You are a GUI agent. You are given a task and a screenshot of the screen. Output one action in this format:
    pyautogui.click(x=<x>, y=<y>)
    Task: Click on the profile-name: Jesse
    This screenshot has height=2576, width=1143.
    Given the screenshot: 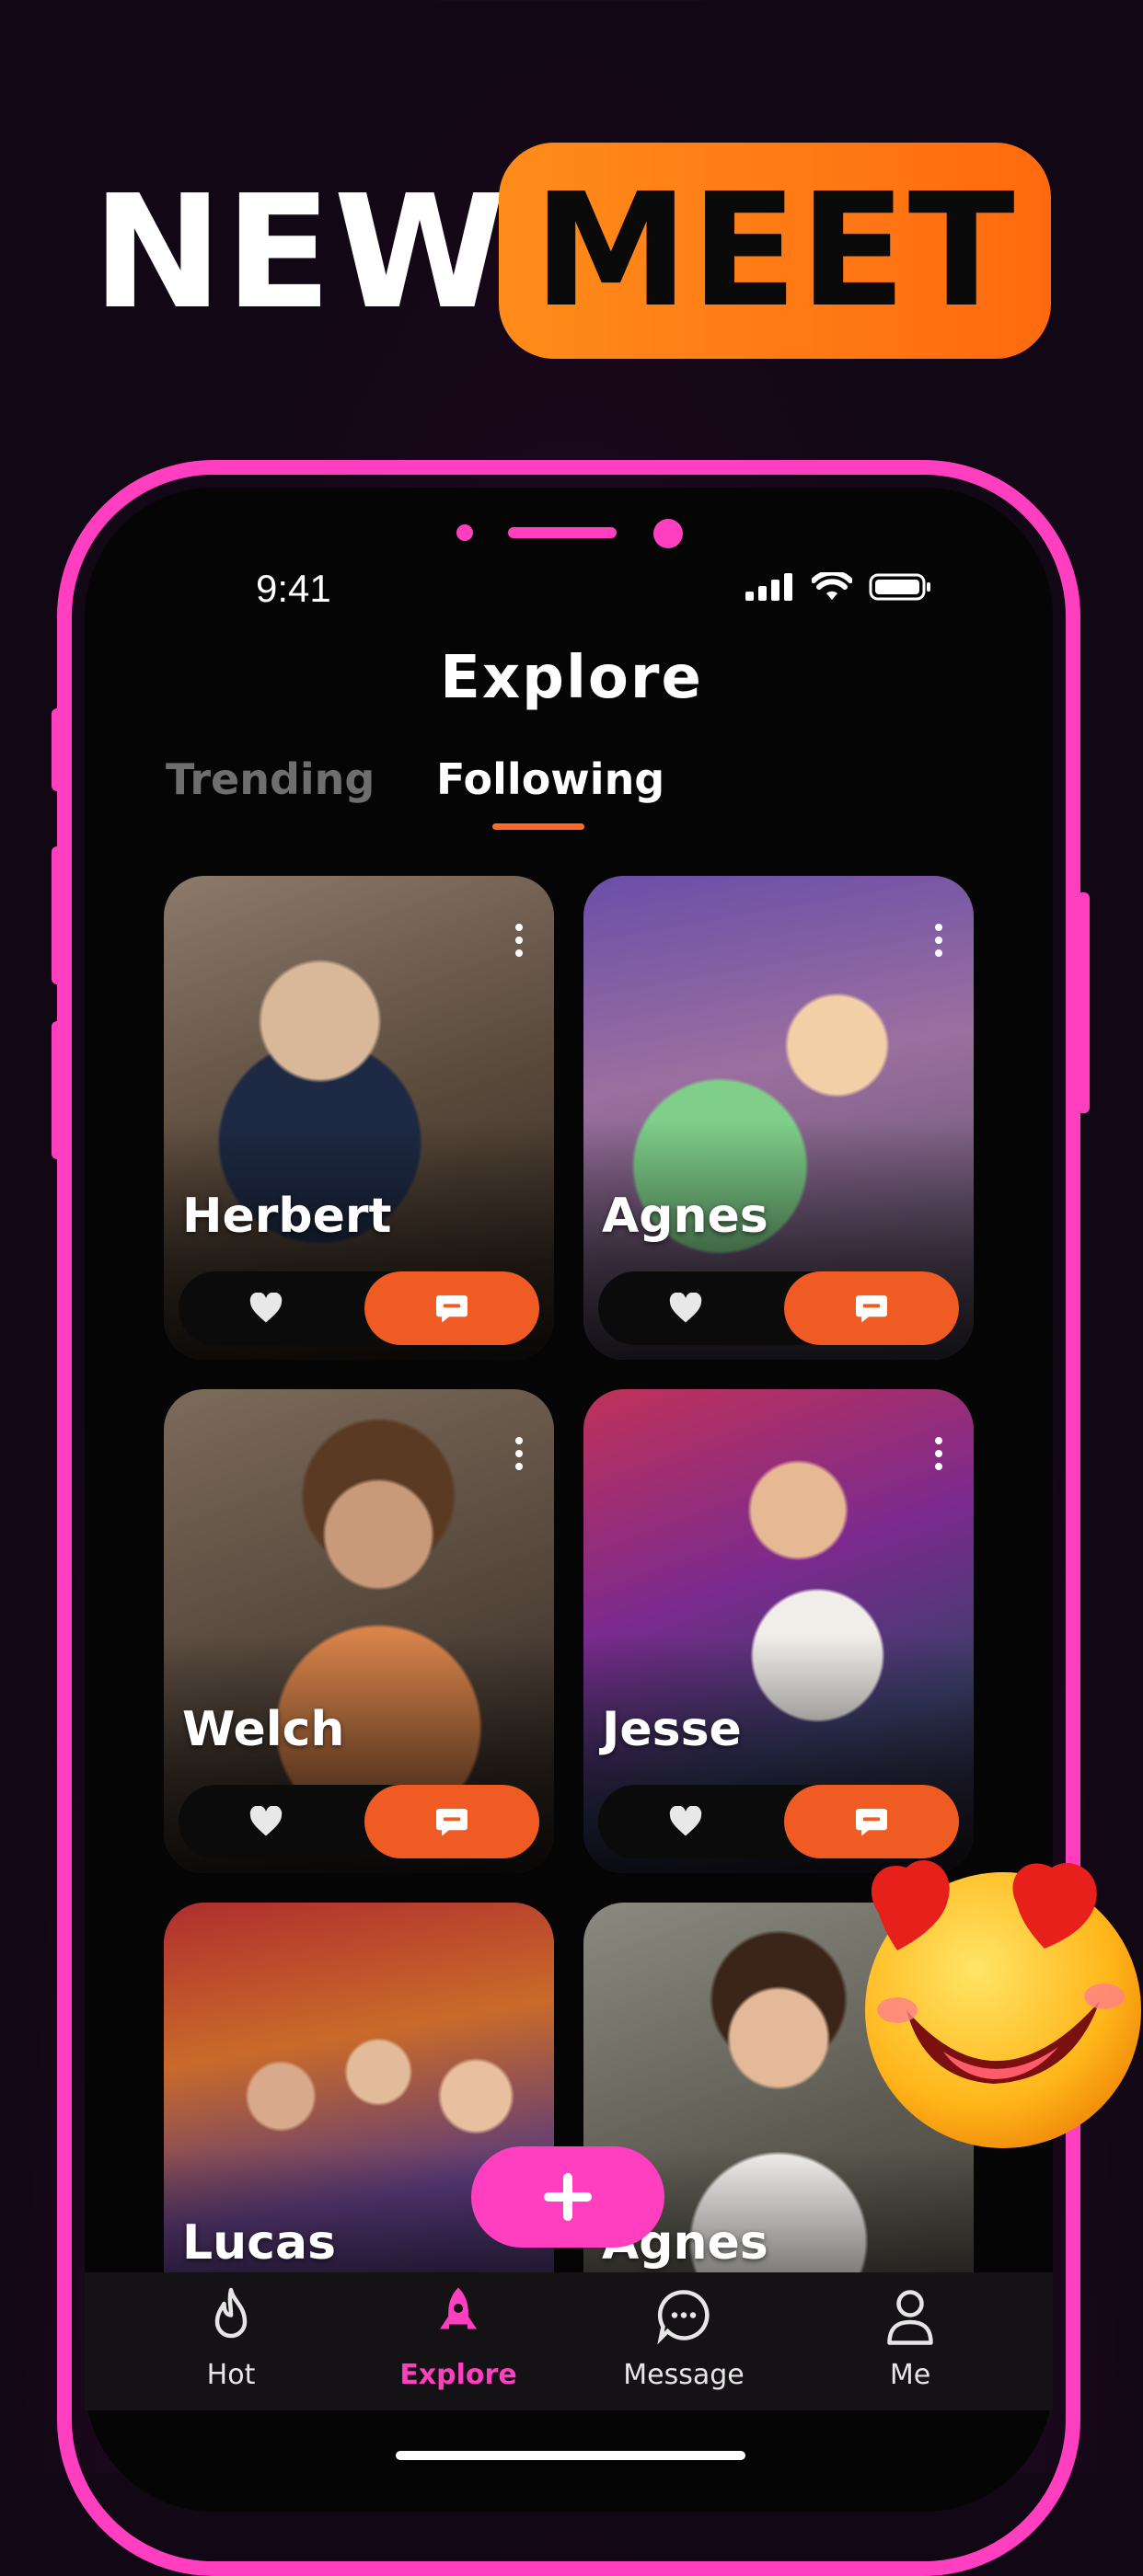 What is the action you would take?
    pyautogui.click(x=672, y=1729)
    